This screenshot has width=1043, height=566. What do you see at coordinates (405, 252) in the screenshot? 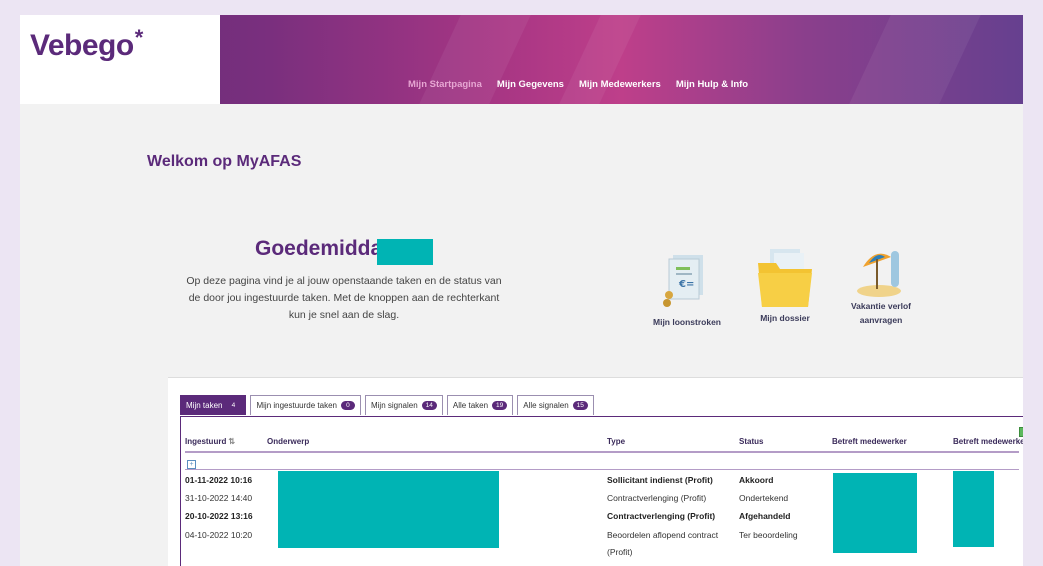
I see `redacted-username` at bounding box center [405, 252].